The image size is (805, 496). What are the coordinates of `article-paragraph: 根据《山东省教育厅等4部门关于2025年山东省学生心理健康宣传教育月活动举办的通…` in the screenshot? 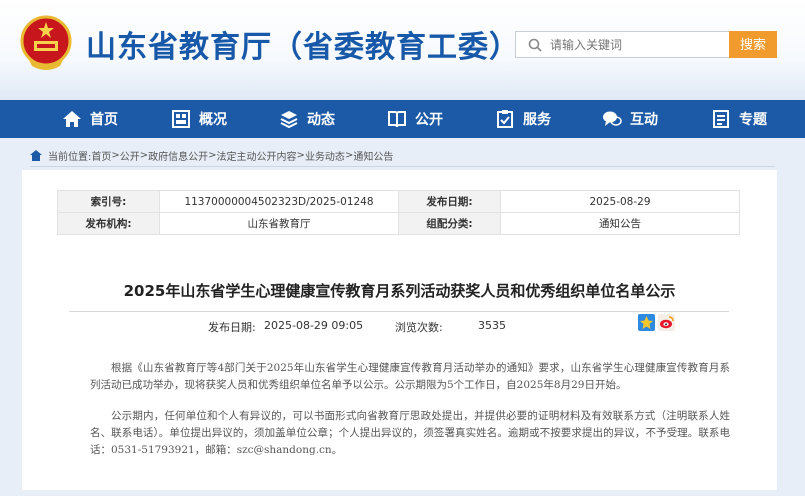 It's located at (410, 376).